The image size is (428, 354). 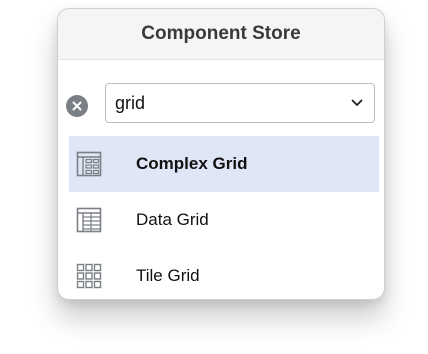 I want to click on clear-search-button, so click(x=77, y=106).